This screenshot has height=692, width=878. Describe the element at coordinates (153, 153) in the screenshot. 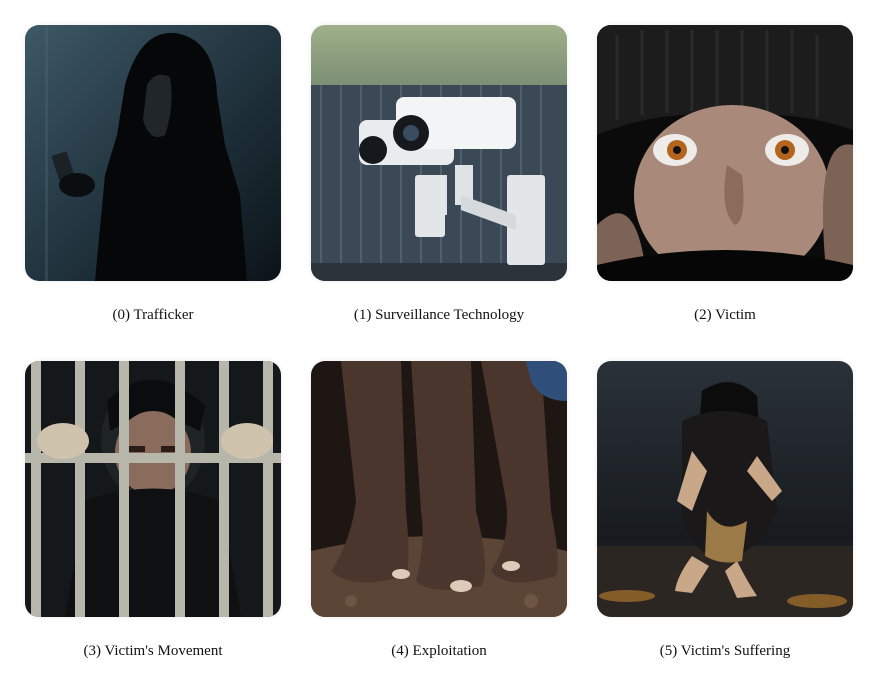

I see `trafficker-image` at that location.